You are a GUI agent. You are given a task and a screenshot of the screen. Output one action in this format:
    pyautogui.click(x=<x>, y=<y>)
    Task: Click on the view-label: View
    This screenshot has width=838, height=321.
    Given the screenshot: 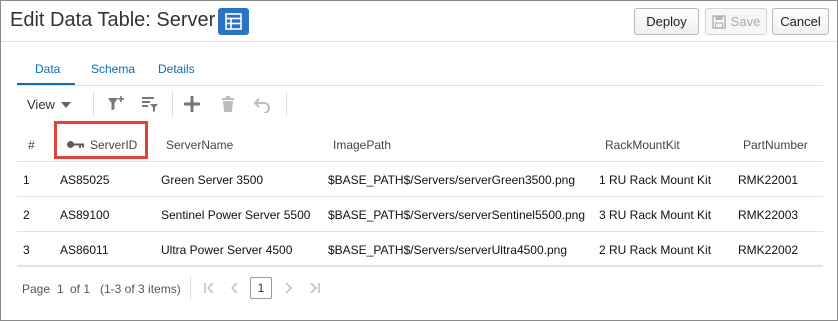 What is the action you would take?
    pyautogui.click(x=41, y=104)
    